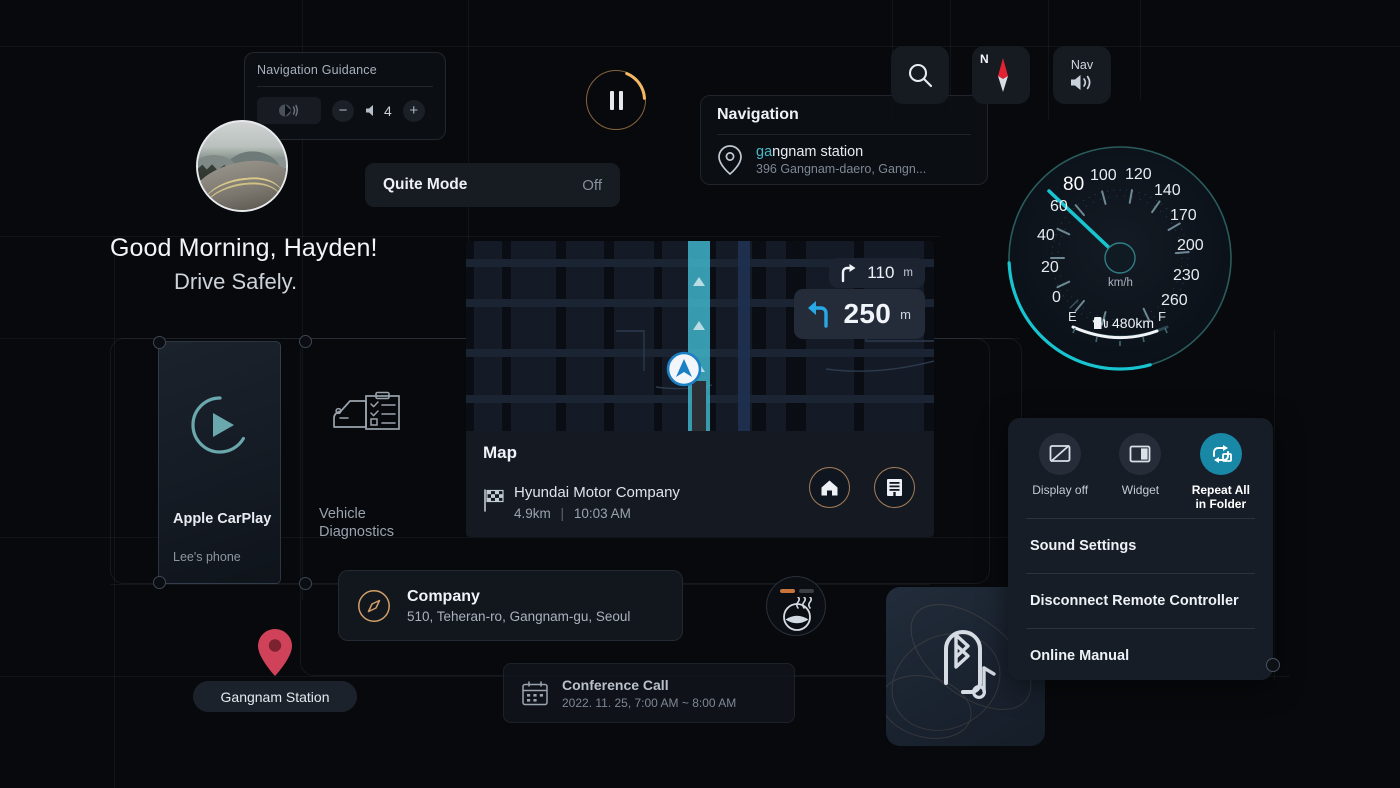 Image resolution: width=1400 pixels, height=788 pixels. I want to click on office-icon, so click(894, 487).